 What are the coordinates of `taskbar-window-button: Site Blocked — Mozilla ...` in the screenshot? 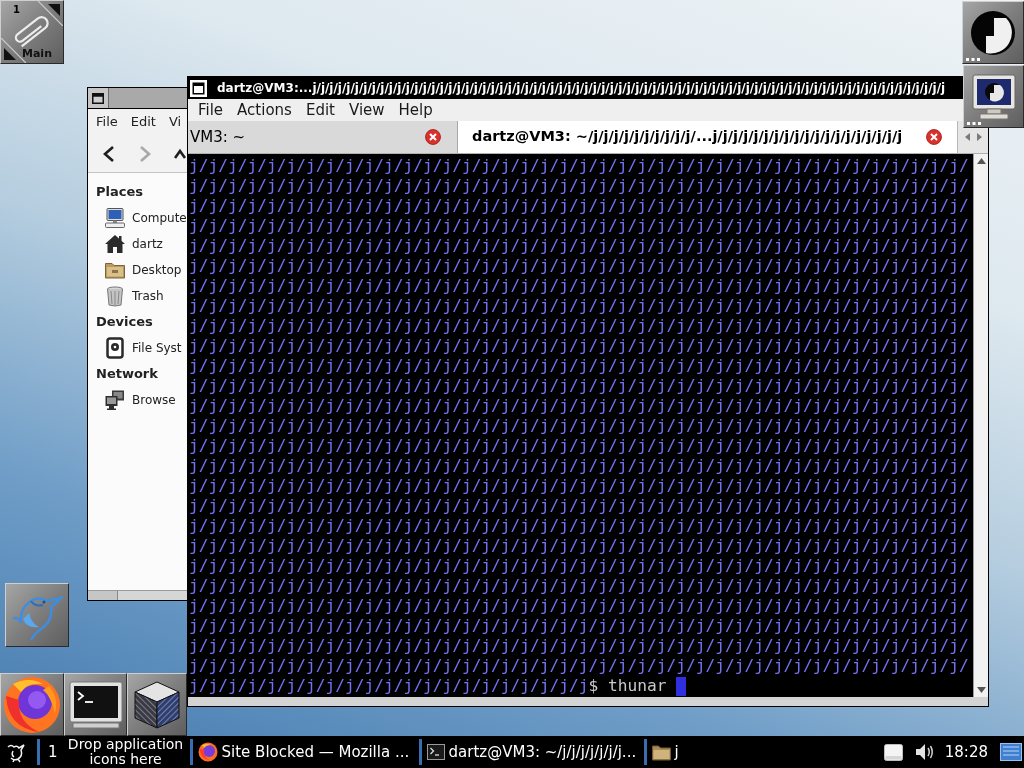 It's located at (305, 752).